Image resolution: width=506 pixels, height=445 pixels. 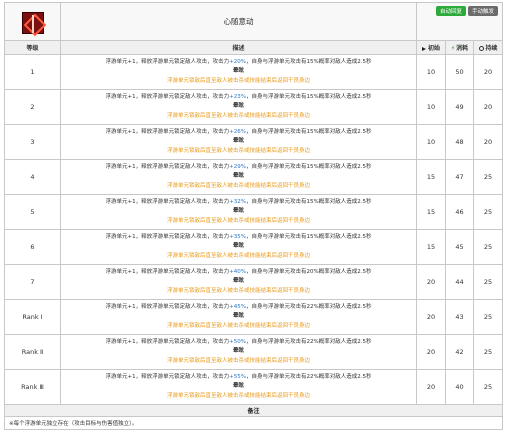 What do you see at coordinates (237, 201) in the screenshot?
I see `atk-bonus: +32%` at bounding box center [237, 201].